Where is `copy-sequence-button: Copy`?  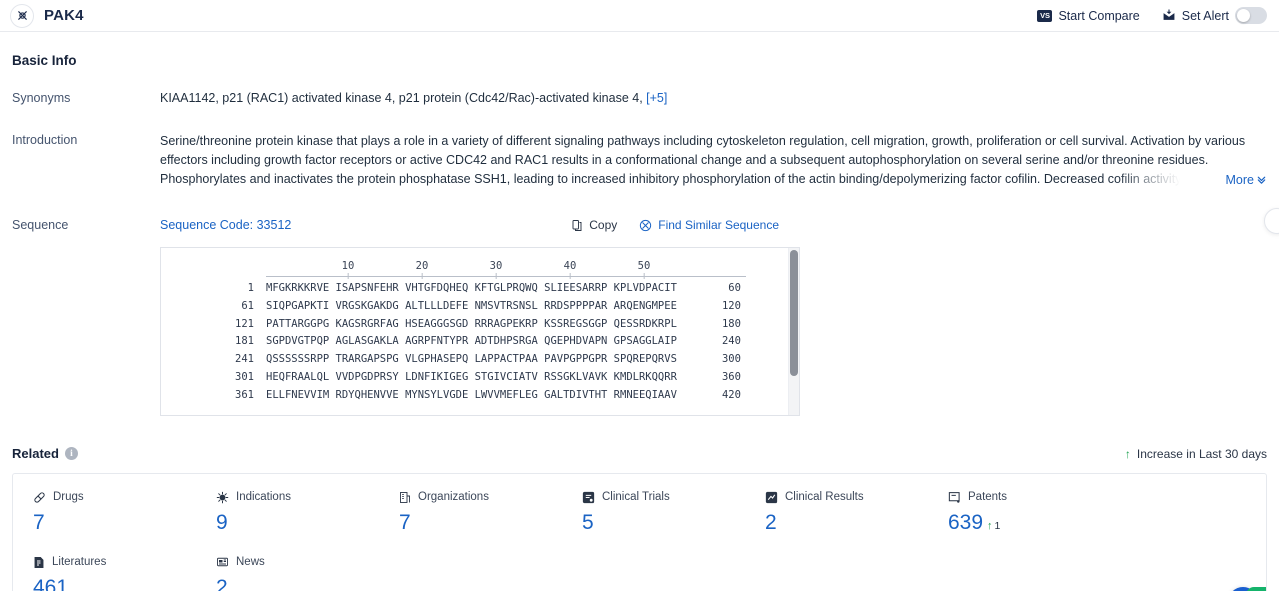
copy-sequence-button: Copy is located at coordinates (594, 225).